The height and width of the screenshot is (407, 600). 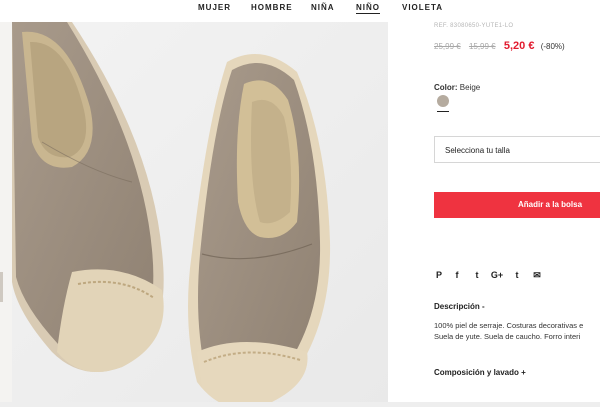 What do you see at coordinates (477, 150) in the screenshot?
I see `size-select-placeholder: Selecciona tu talla` at bounding box center [477, 150].